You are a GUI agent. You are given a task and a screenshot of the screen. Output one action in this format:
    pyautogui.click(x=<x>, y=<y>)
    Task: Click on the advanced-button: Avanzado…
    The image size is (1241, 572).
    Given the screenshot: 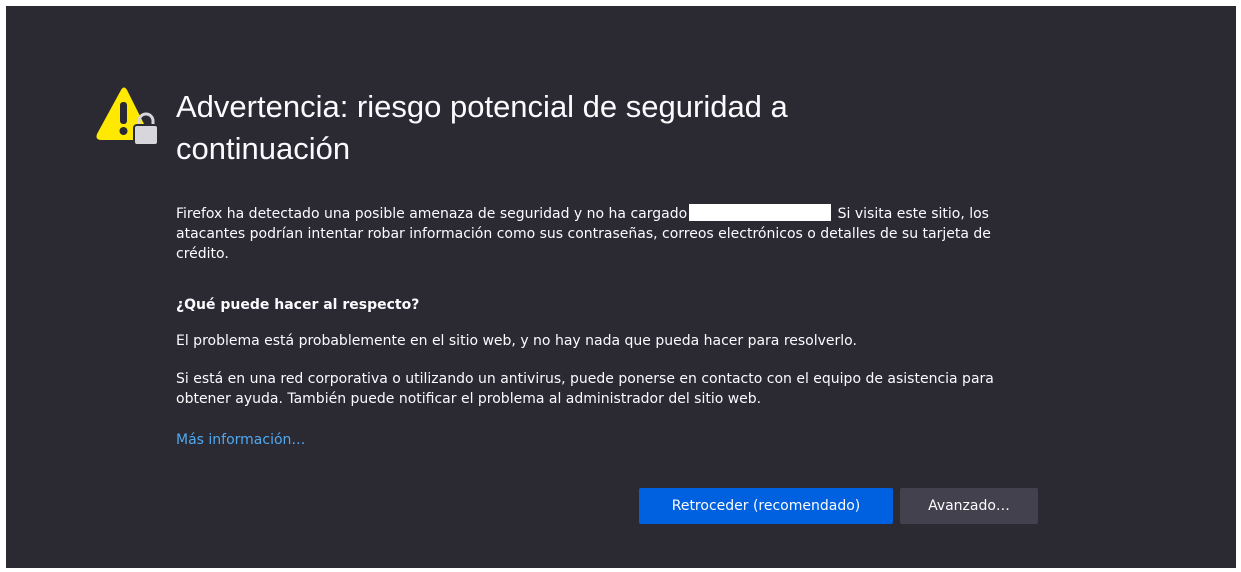 What is the action you would take?
    pyautogui.click(x=969, y=506)
    